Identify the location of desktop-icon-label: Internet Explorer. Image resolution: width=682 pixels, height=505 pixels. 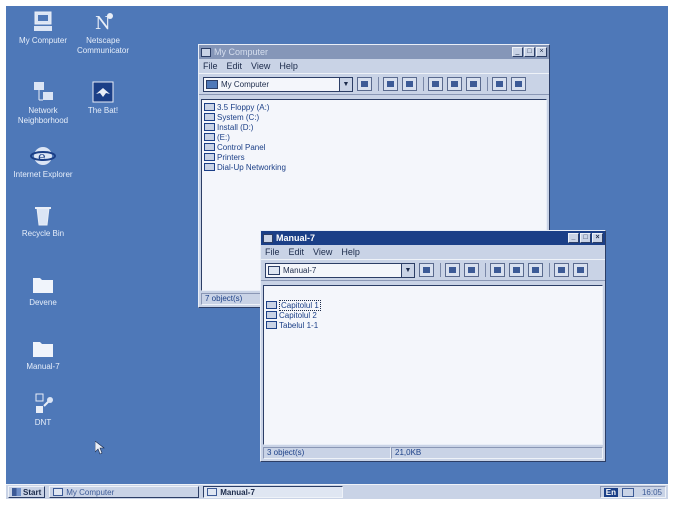
(43, 174).